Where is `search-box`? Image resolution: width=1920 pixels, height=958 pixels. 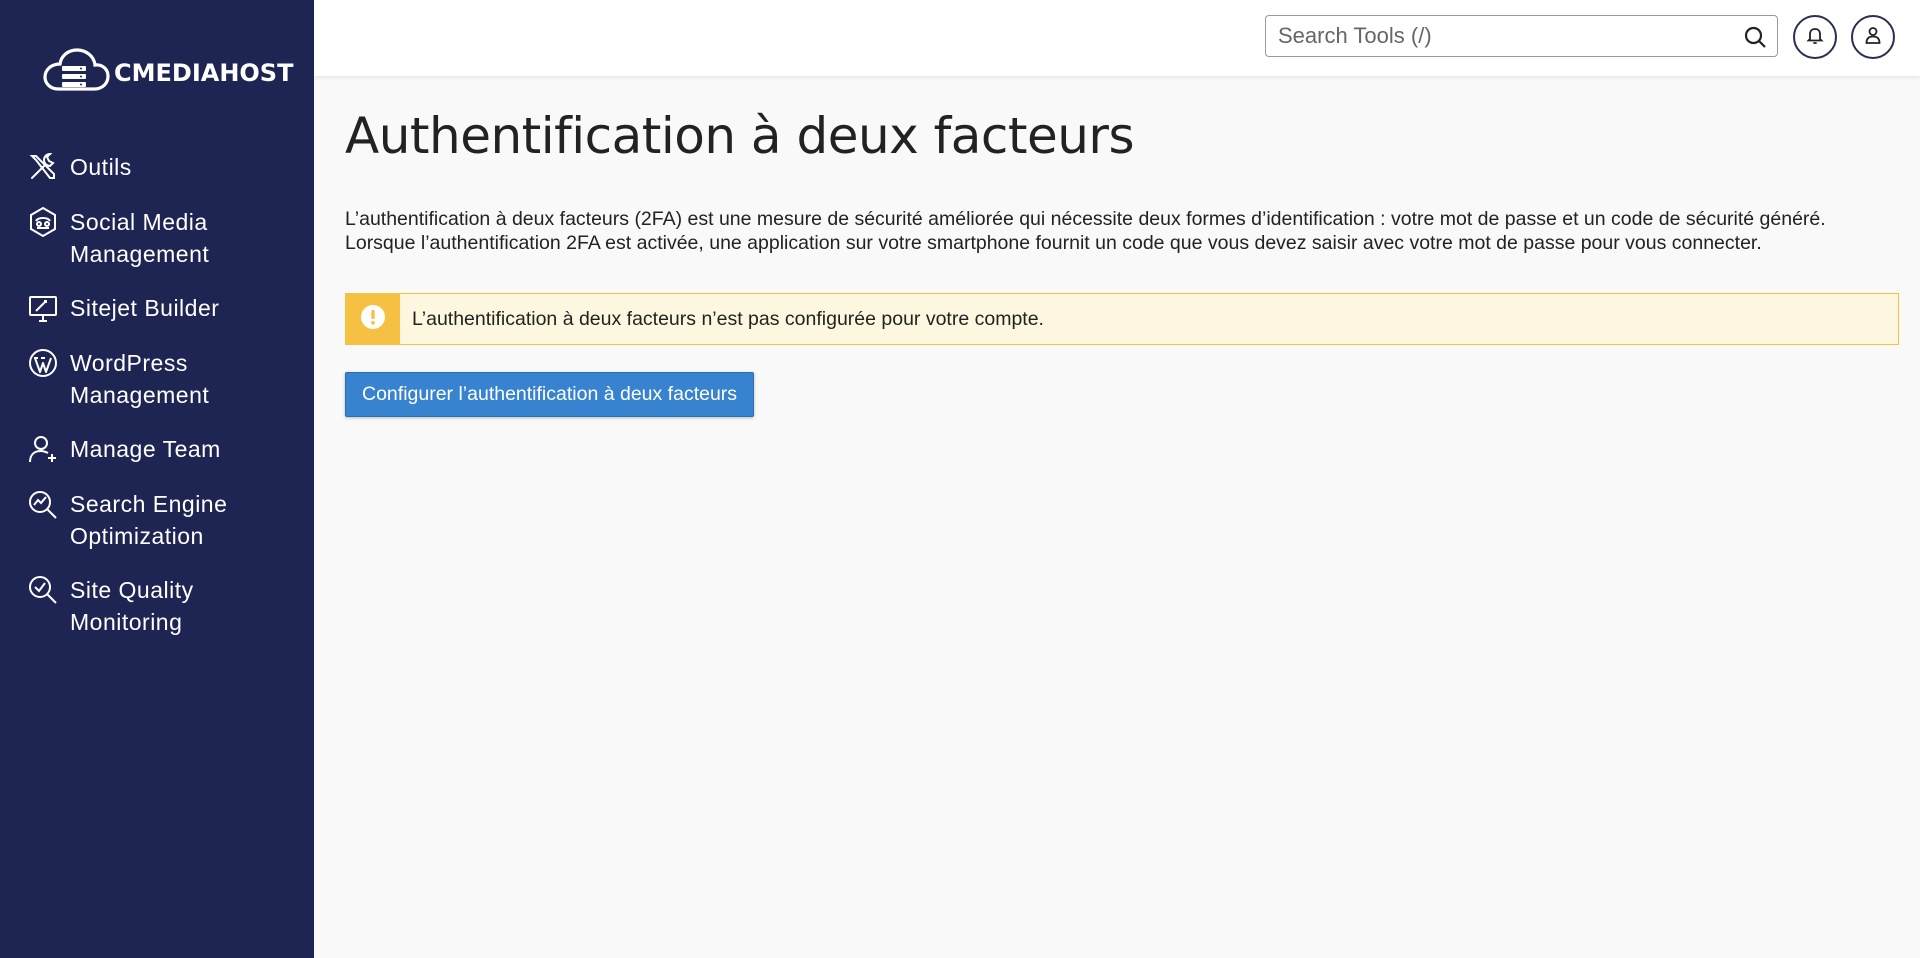
search-box is located at coordinates (1521, 36).